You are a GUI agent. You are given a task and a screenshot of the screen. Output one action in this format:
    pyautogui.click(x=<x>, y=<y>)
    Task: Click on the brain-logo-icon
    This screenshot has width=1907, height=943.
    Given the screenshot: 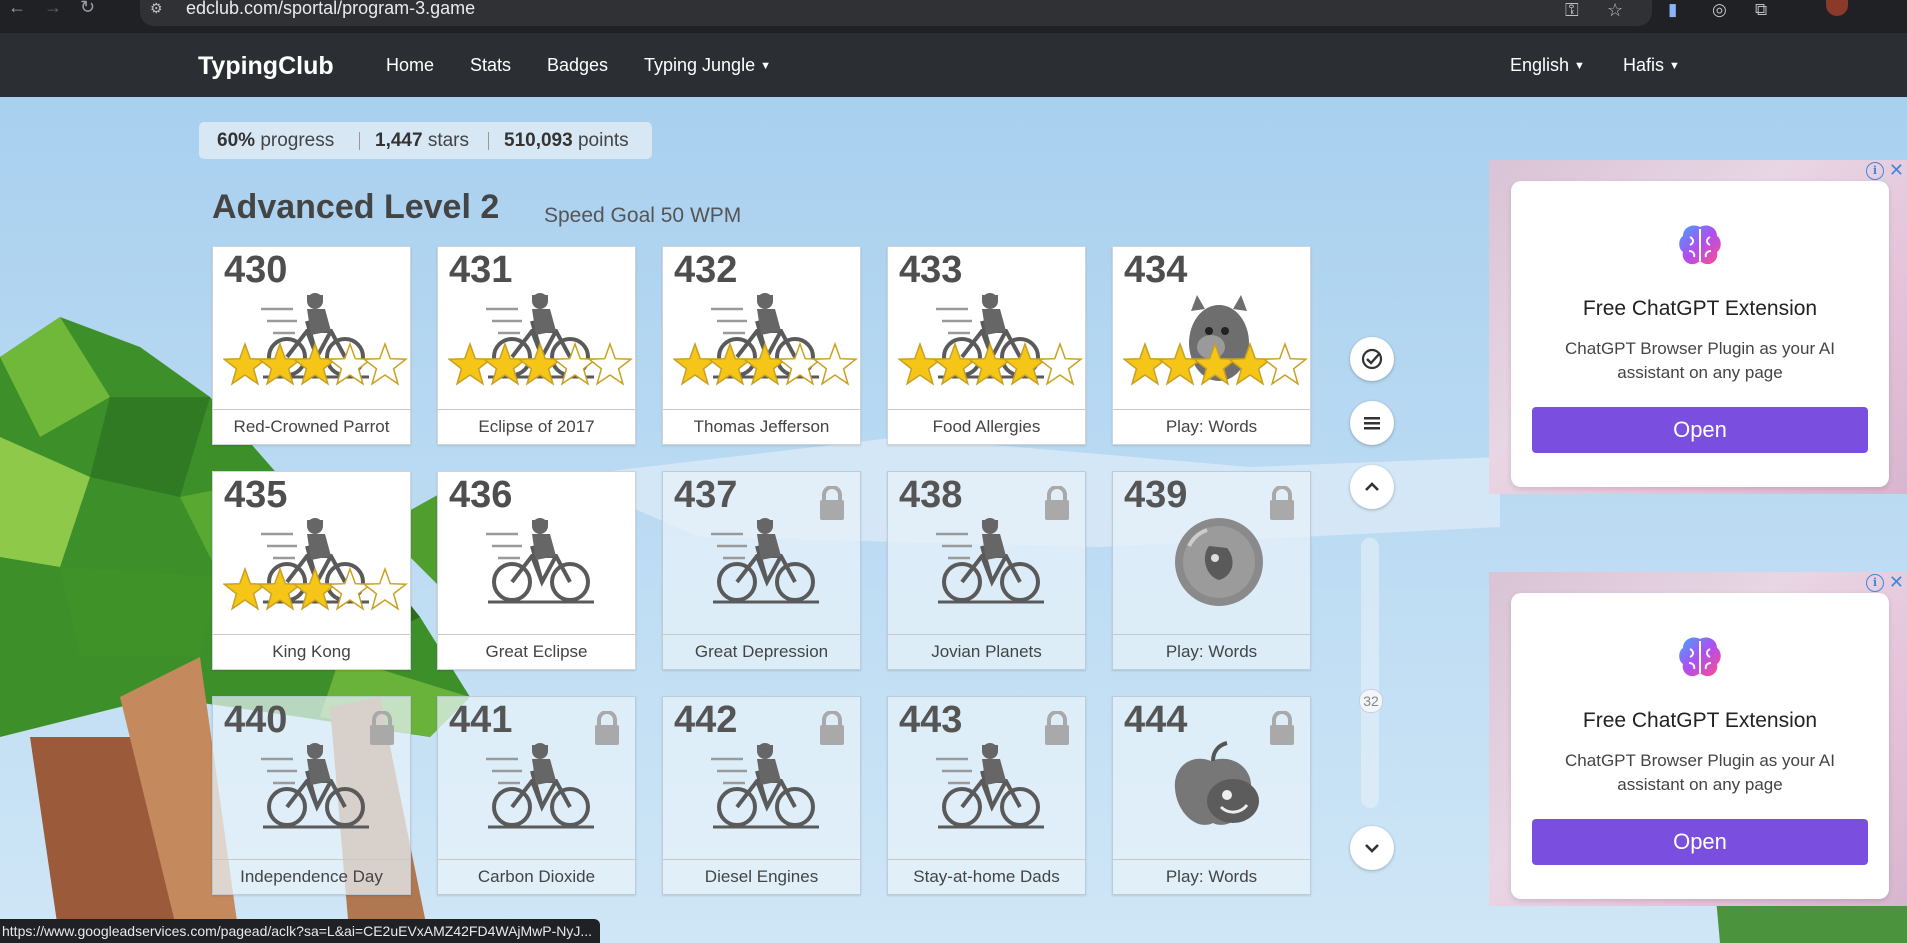 What is the action you would take?
    pyautogui.click(x=1700, y=245)
    